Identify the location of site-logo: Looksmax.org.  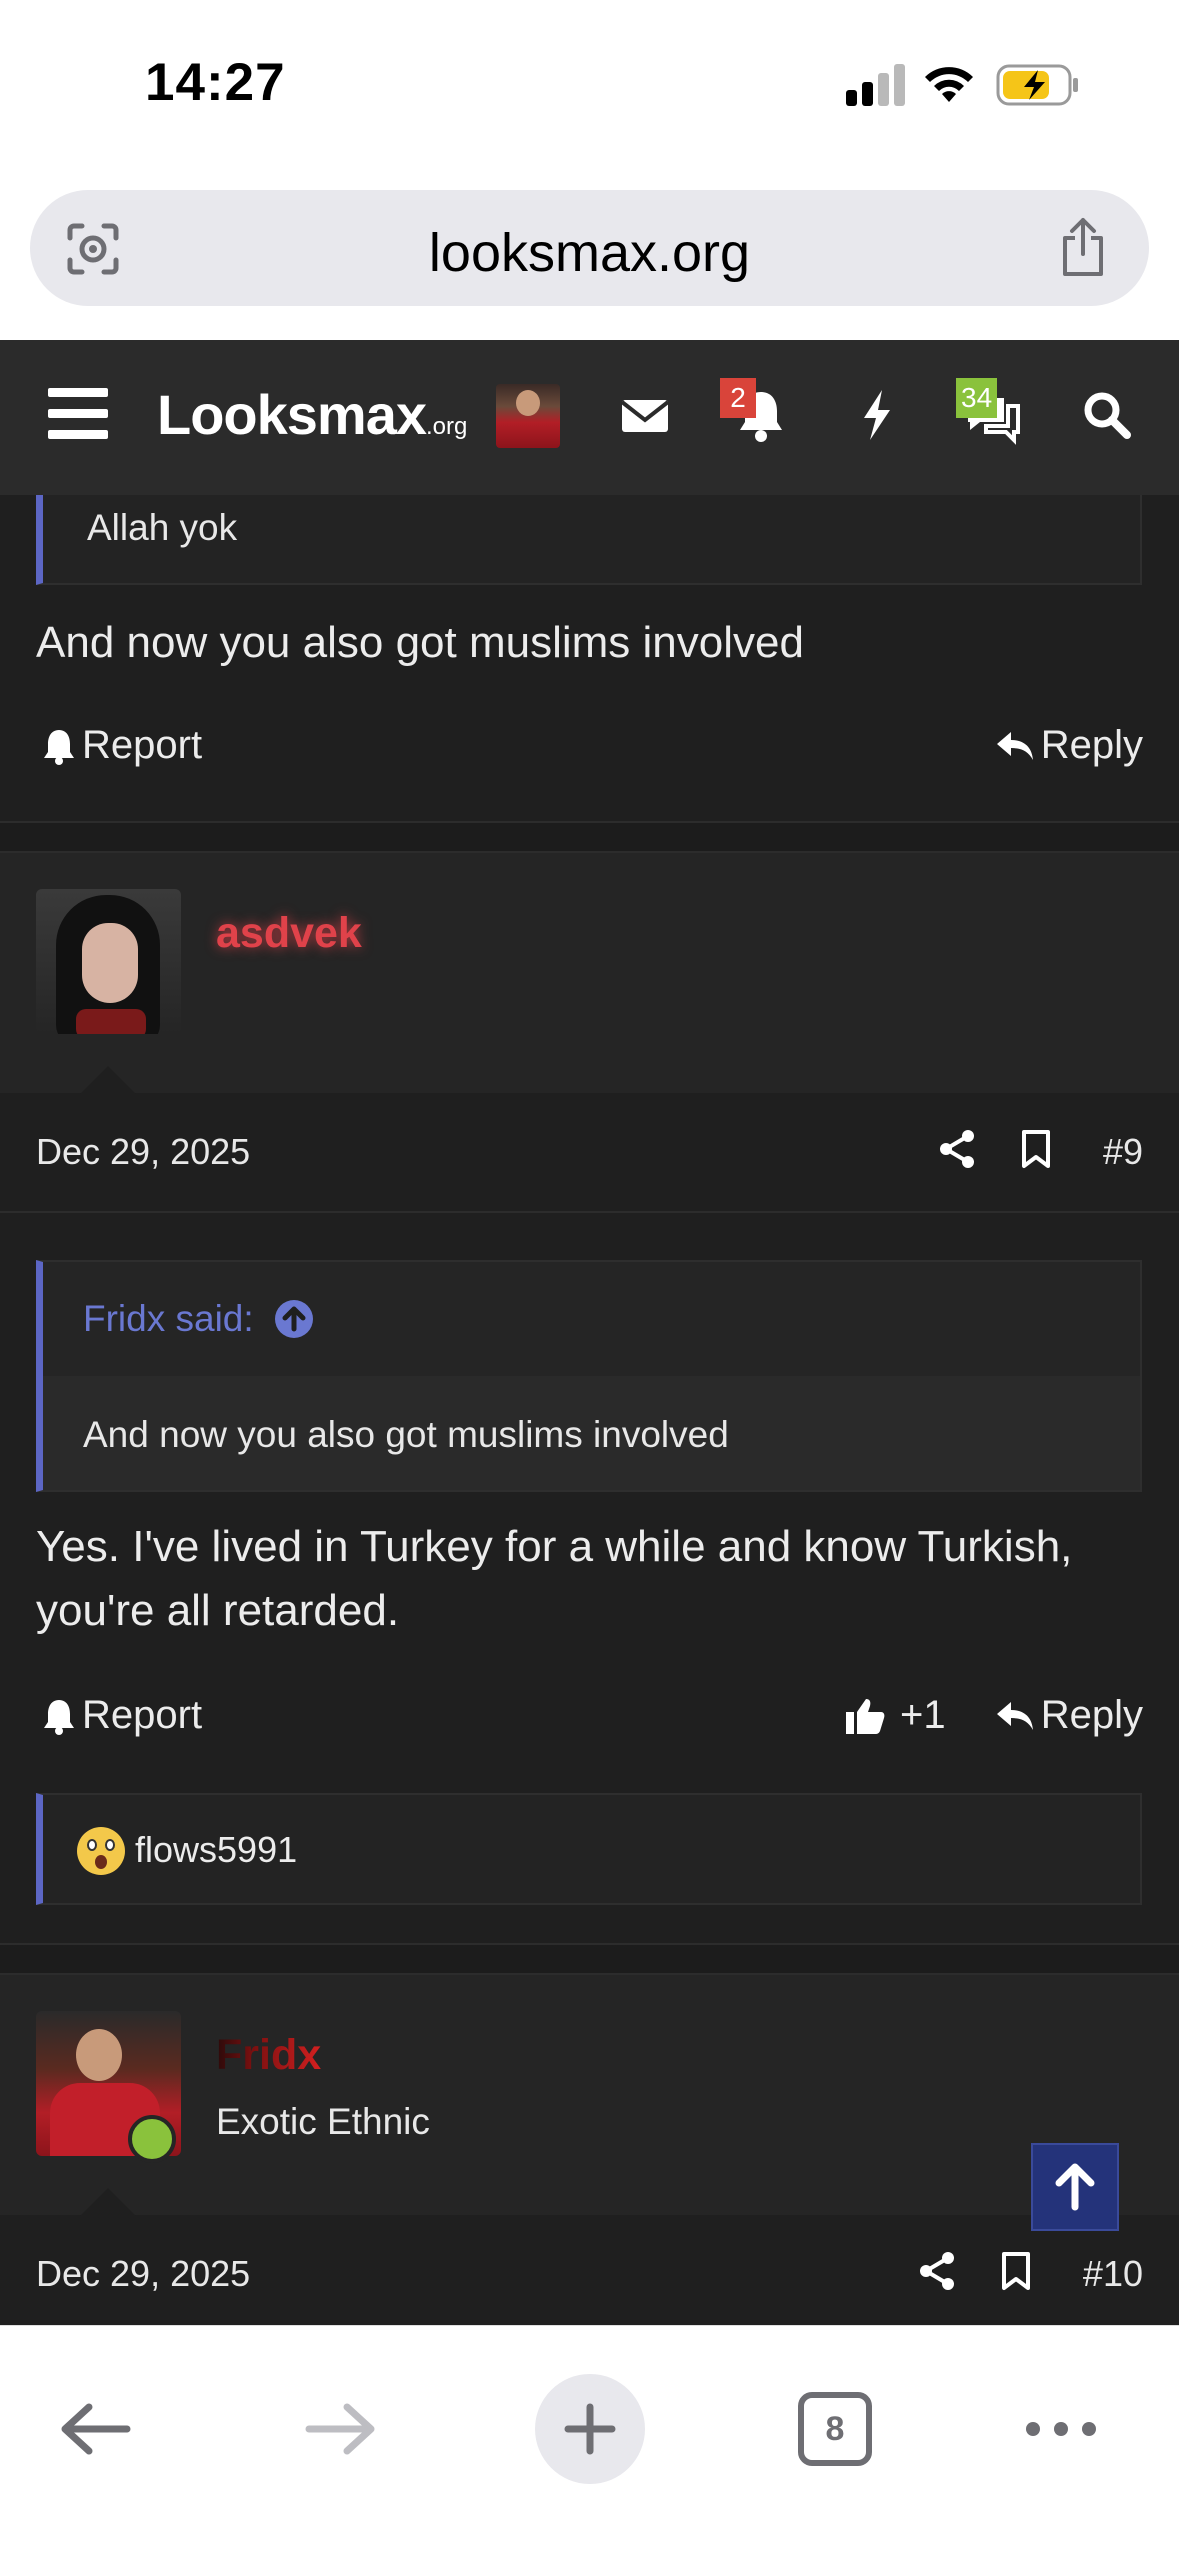
(312, 414).